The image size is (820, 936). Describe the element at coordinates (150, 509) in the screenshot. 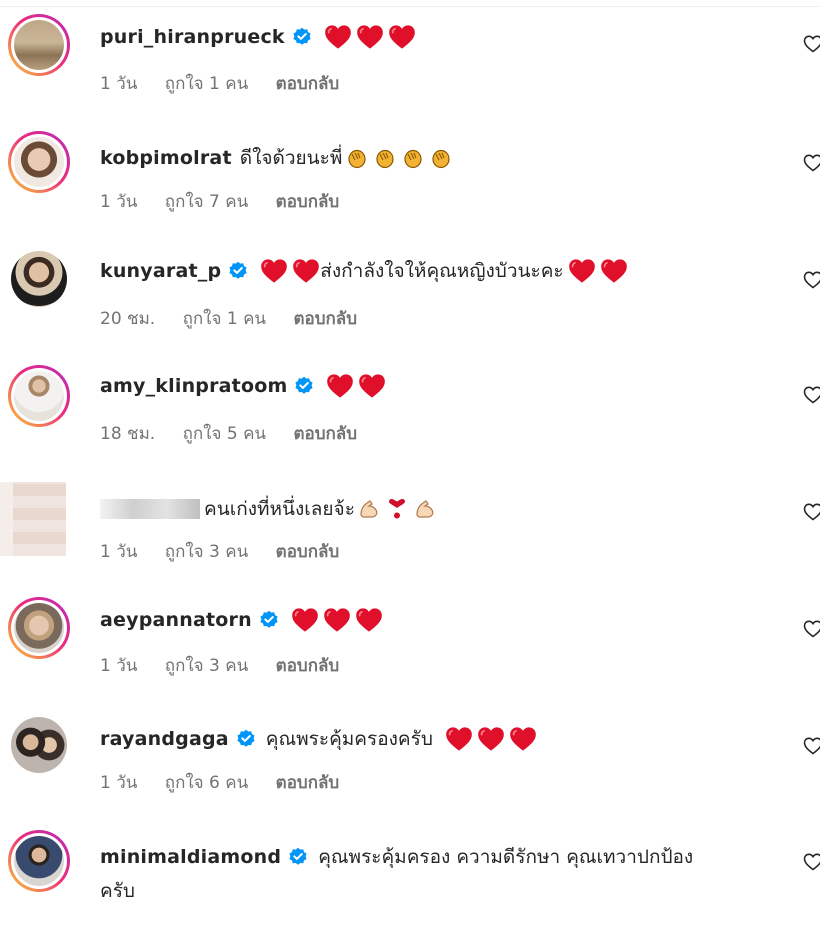

I see `blurred-username` at that location.